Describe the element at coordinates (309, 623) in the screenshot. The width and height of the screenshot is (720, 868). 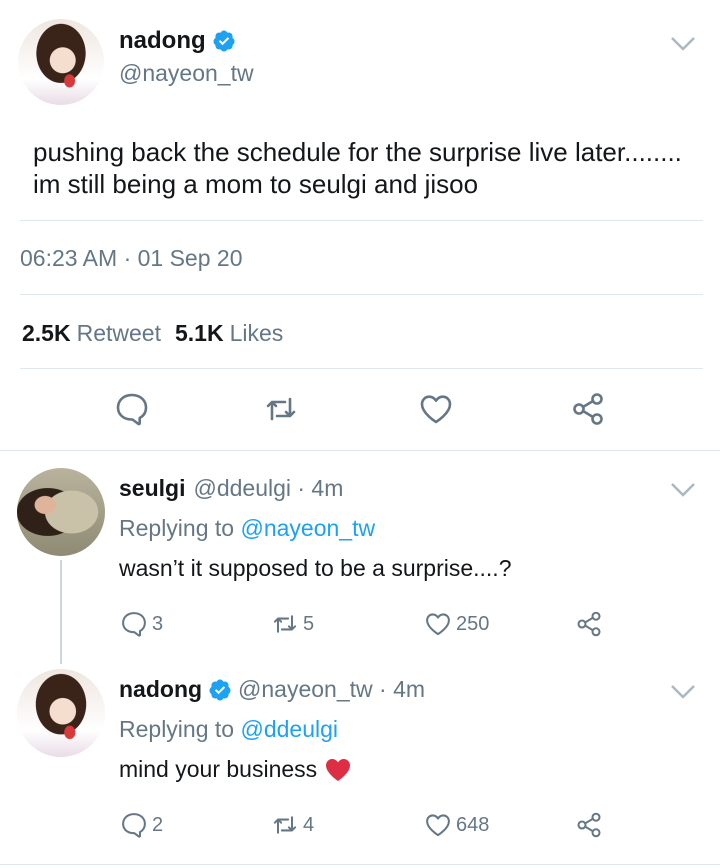
I see `retweet-count: 5` at that location.